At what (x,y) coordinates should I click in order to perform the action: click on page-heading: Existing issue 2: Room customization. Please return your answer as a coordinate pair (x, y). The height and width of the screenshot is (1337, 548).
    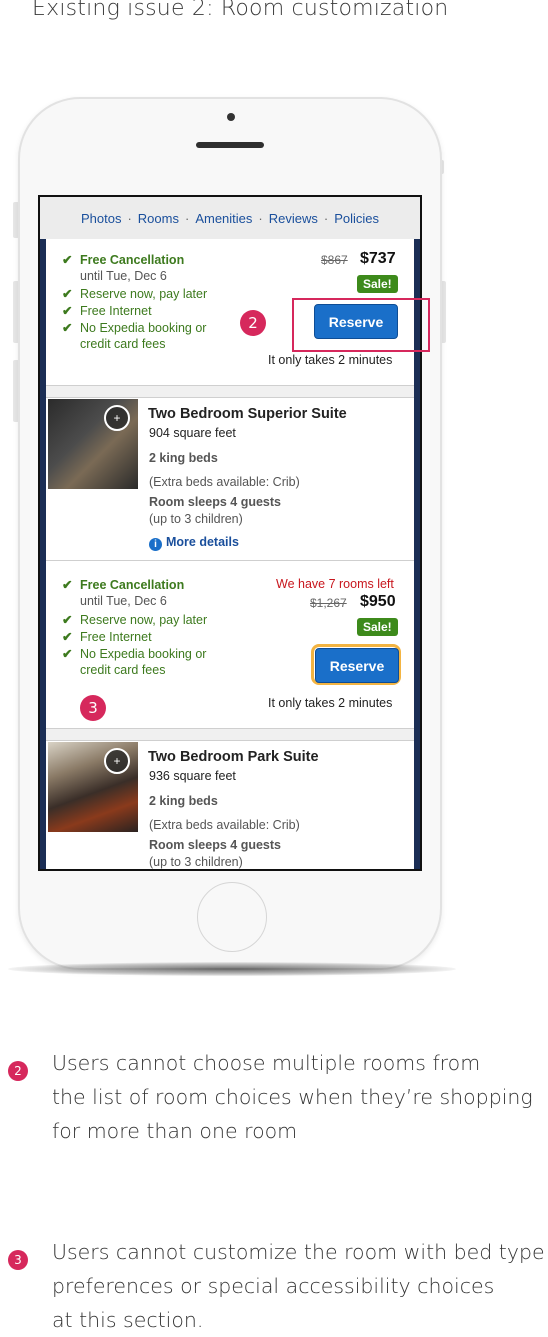
    Looking at the image, I should click on (240, 10).